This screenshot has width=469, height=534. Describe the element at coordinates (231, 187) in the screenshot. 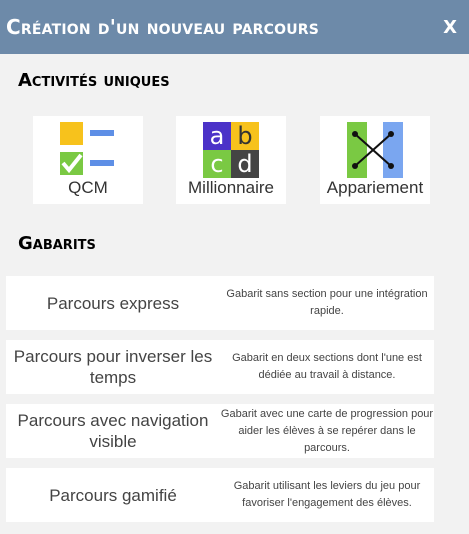

I see `activity-label: Millionnaire` at that location.